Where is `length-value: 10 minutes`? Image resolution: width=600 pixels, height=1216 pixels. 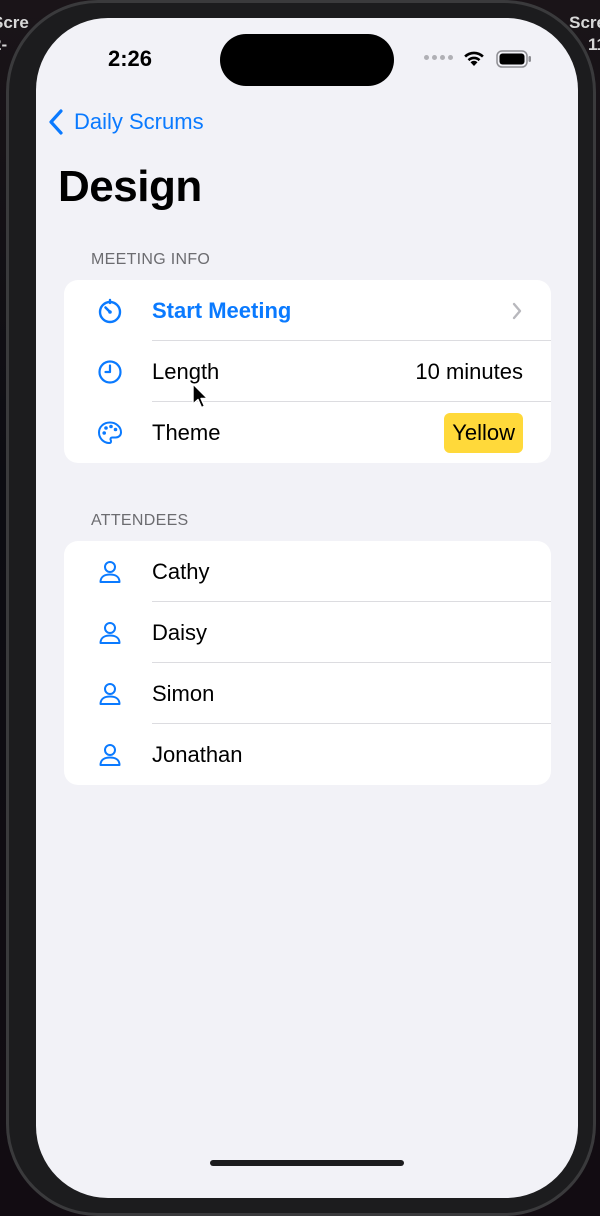
length-value: 10 minutes is located at coordinates (469, 371).